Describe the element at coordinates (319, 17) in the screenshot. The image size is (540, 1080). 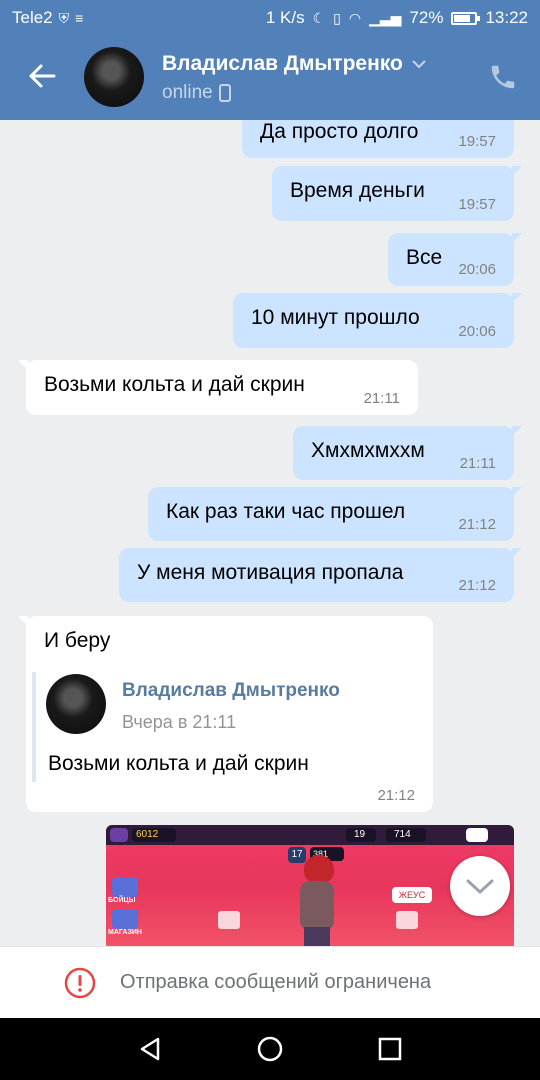
I see `moon-icon: ☾` at that location.